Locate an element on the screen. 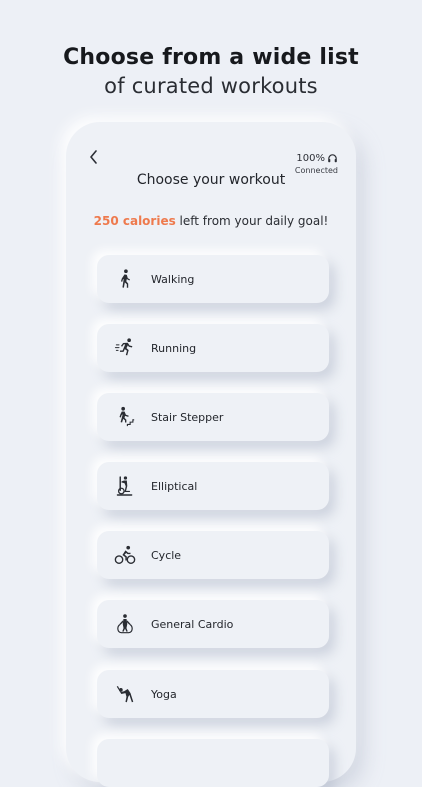 The height and width of the screenshot is (787, 422). headline-line-1: Choose from a wide list is located at coordinates (211, 57).